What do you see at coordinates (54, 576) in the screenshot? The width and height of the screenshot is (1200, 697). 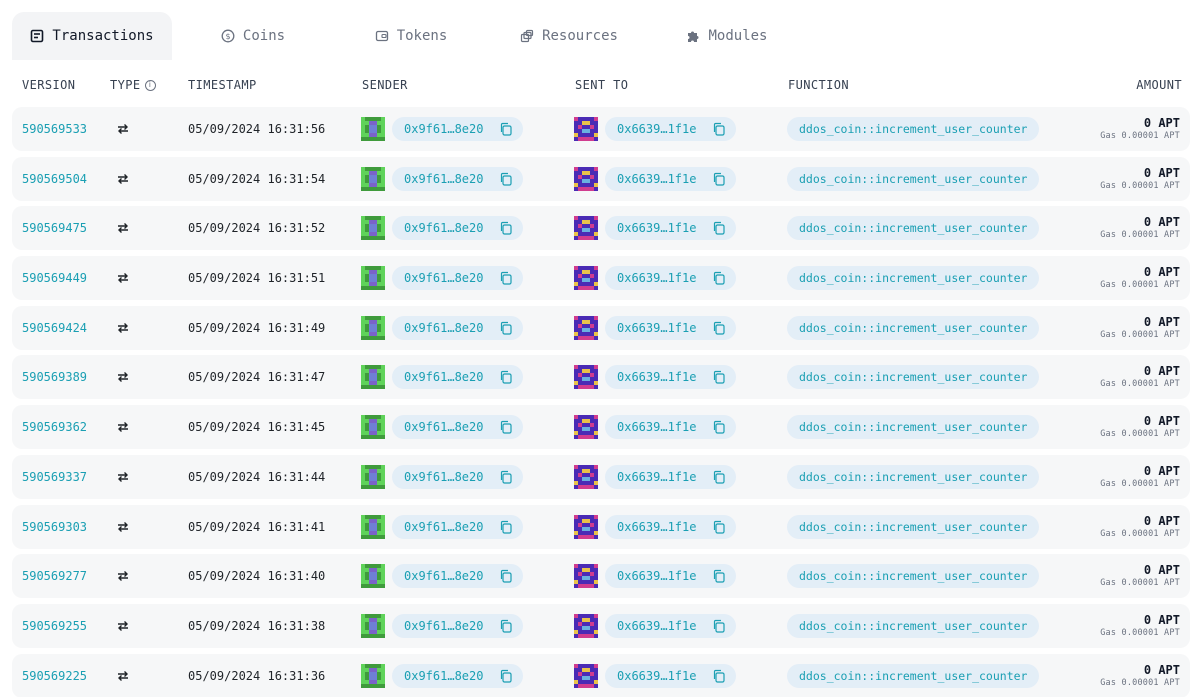 I see `version-link: 590569277` at bounding box center [54, 576].